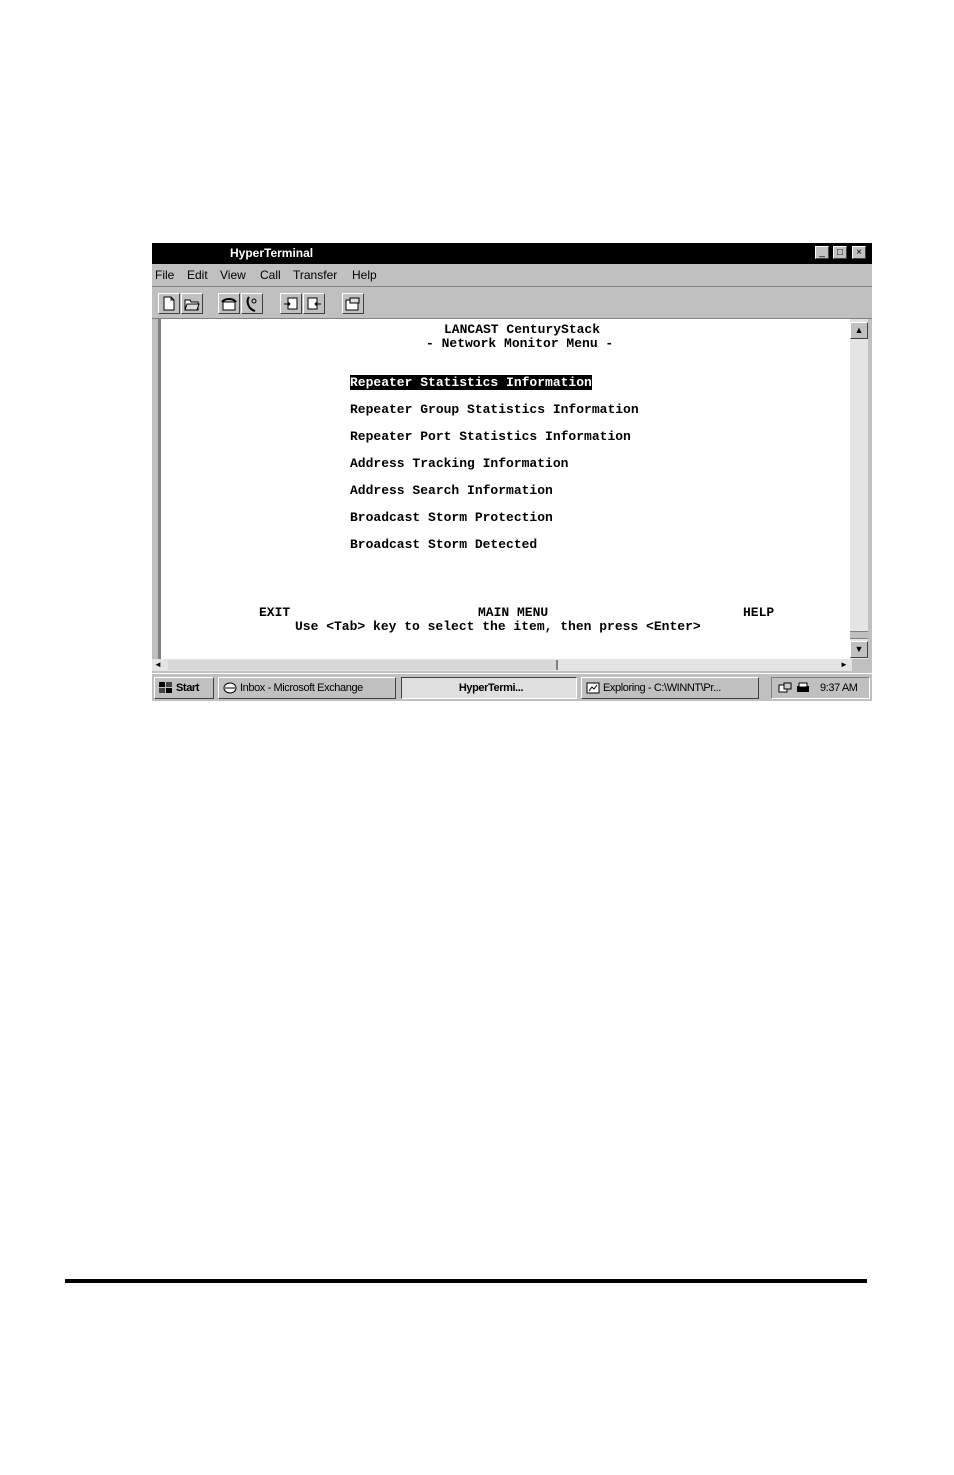  What do you see at coordinates (459, 463) in the screenshot?
I see `menu-item-address-tracking: Address Tracking Information` at bounding box center [459, 463].